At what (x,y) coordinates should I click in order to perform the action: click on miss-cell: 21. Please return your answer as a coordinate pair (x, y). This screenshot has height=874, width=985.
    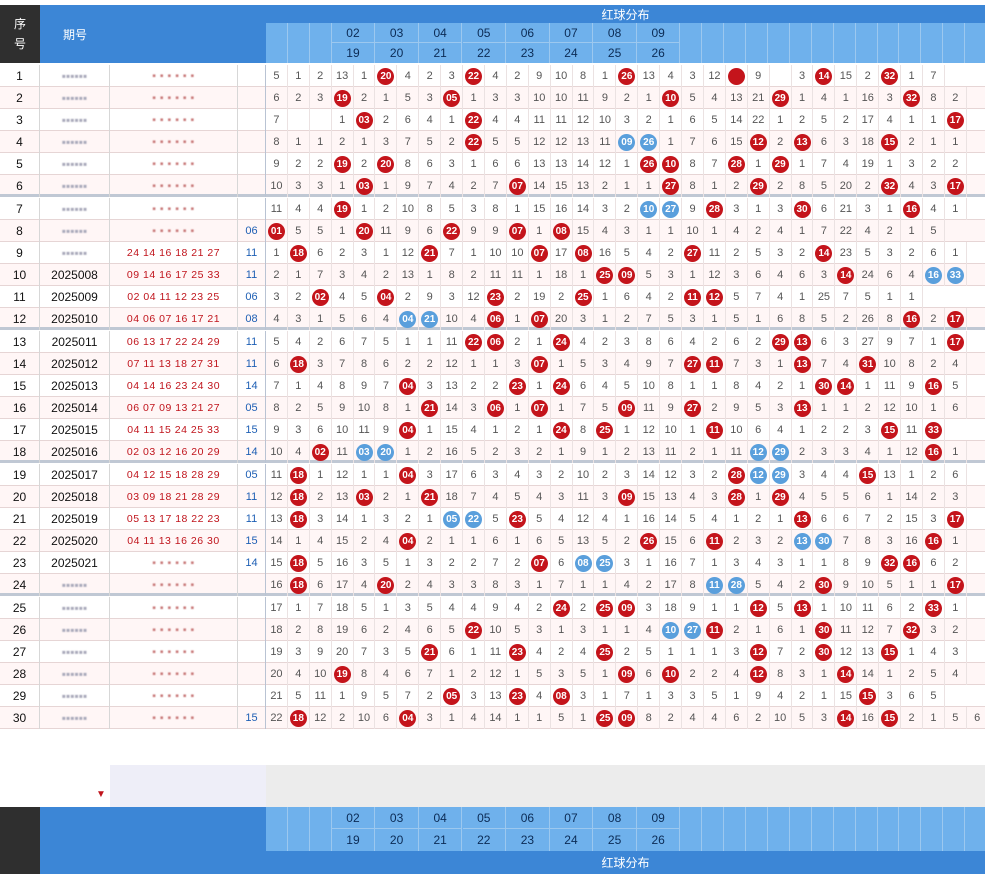
    Looking at the image, I should click on (430, 408).